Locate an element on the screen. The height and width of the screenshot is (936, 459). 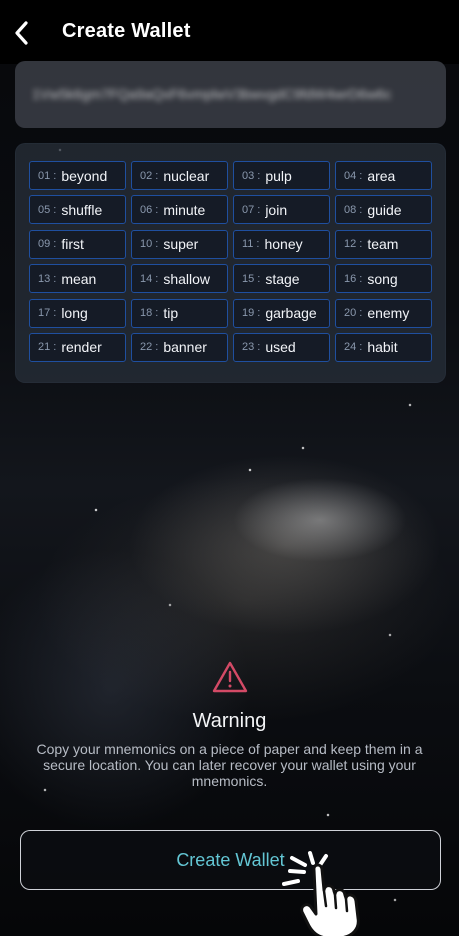
mnemonic-word-chip: 14: shallow is located at coordinates (179, 279).